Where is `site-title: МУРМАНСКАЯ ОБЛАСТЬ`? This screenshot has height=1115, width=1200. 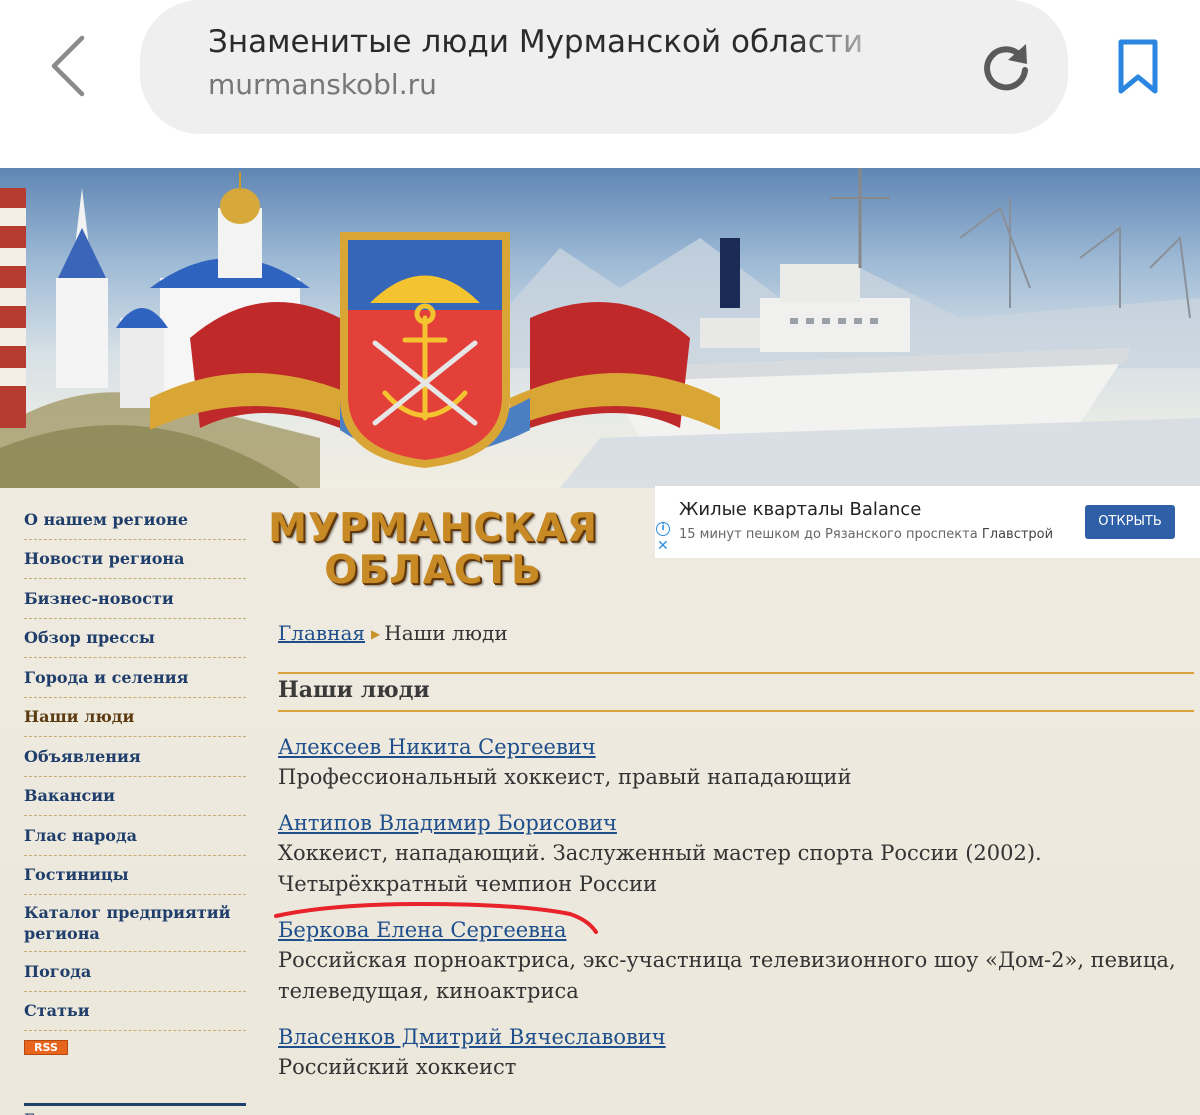
site-title: МУРМАНСКАЯ ОБЛАСТЬ is located at coordinates (433, 550).